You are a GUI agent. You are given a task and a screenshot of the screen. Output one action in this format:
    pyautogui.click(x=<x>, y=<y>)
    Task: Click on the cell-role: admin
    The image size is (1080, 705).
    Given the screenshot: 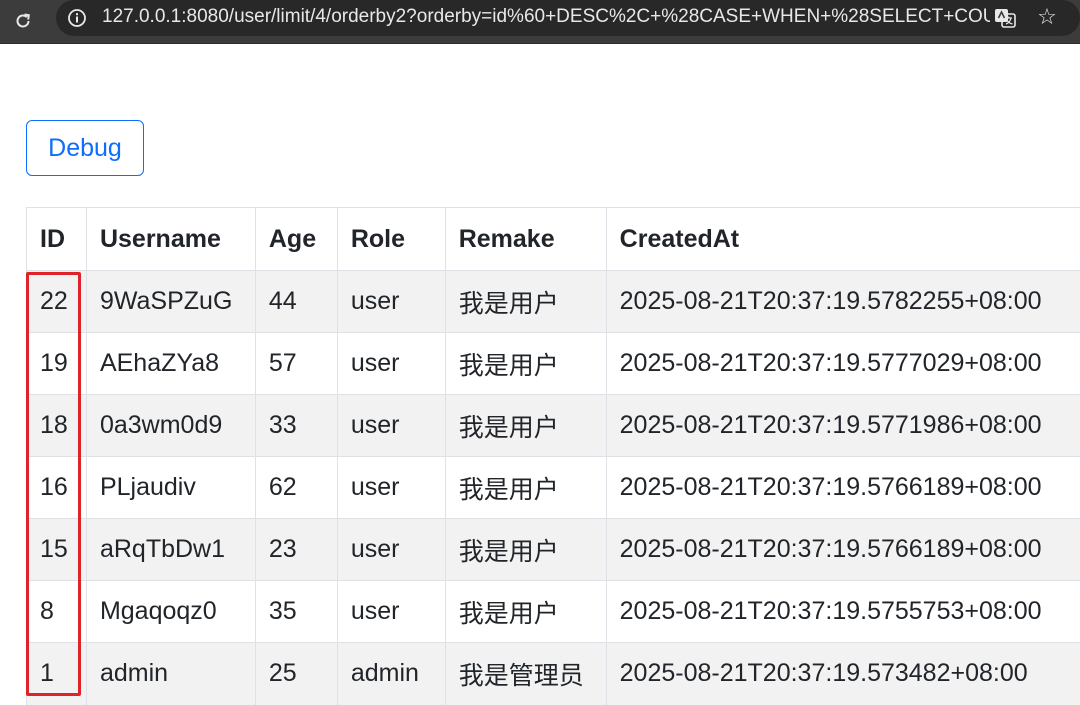 What is the action you would take?
    pyautogui.click(x=391, y=674)
    